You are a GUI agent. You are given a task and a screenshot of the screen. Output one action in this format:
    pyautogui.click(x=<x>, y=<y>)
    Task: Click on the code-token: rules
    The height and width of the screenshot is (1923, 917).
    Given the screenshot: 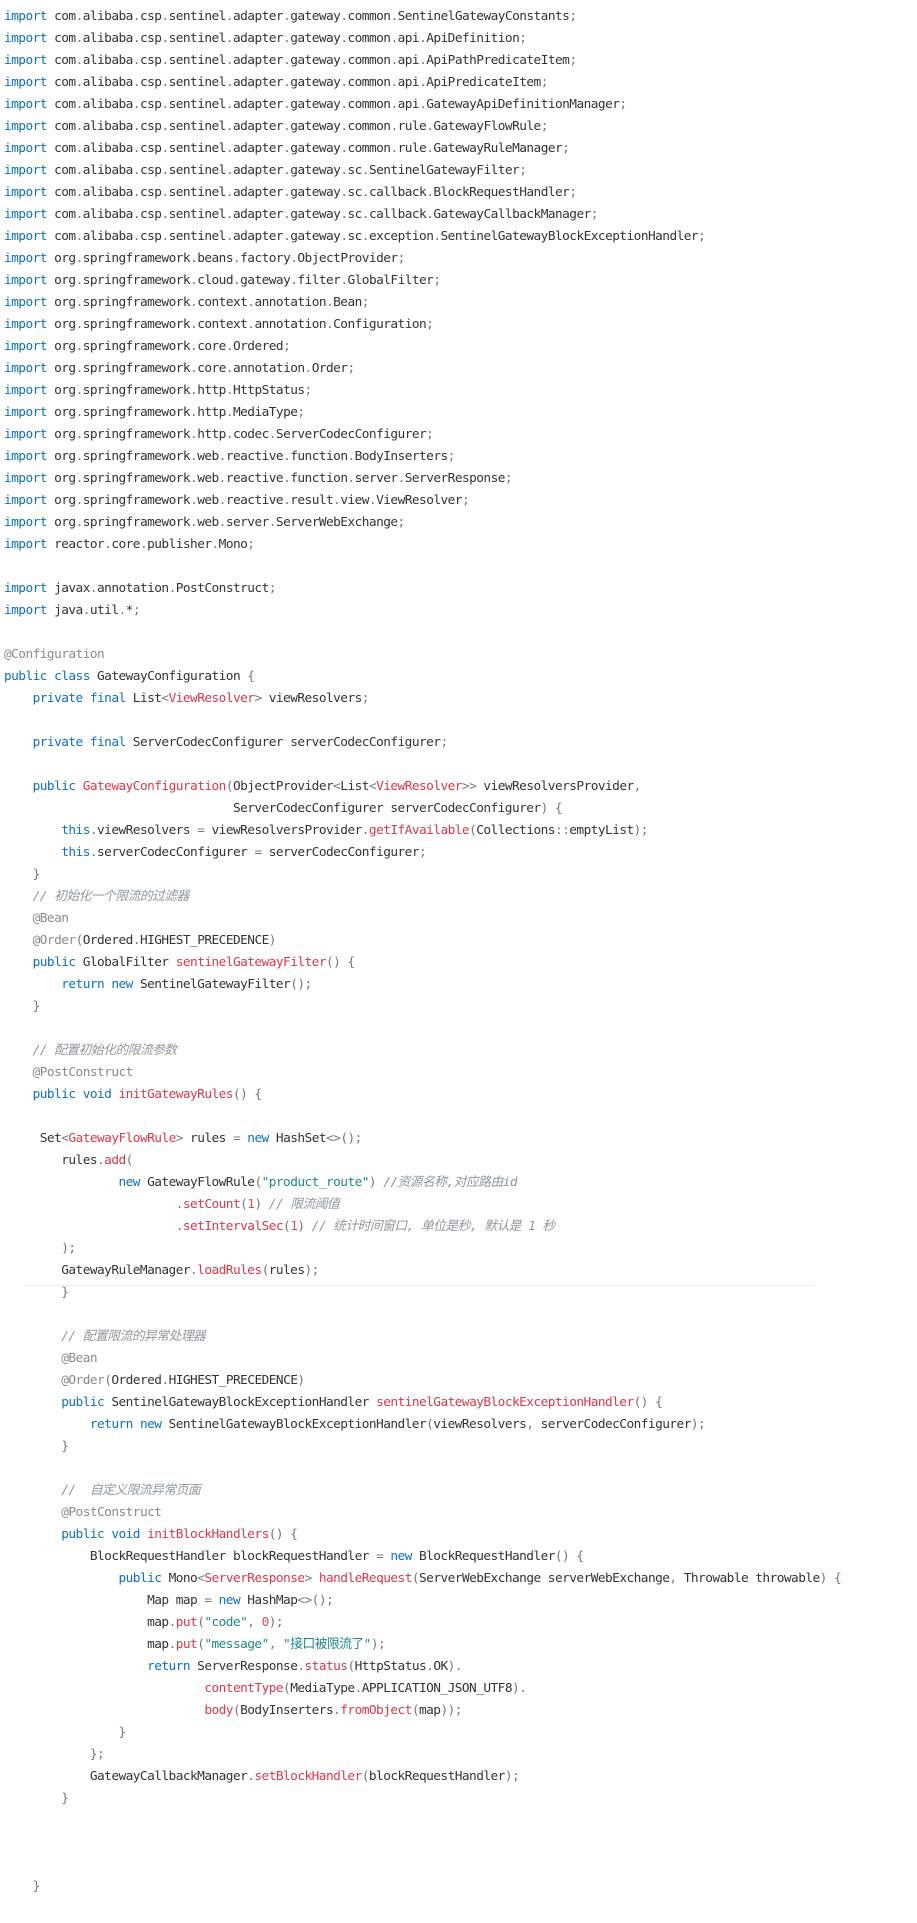 What is the action you would take?
    pyautogui.click(x=51, y=1160)
    